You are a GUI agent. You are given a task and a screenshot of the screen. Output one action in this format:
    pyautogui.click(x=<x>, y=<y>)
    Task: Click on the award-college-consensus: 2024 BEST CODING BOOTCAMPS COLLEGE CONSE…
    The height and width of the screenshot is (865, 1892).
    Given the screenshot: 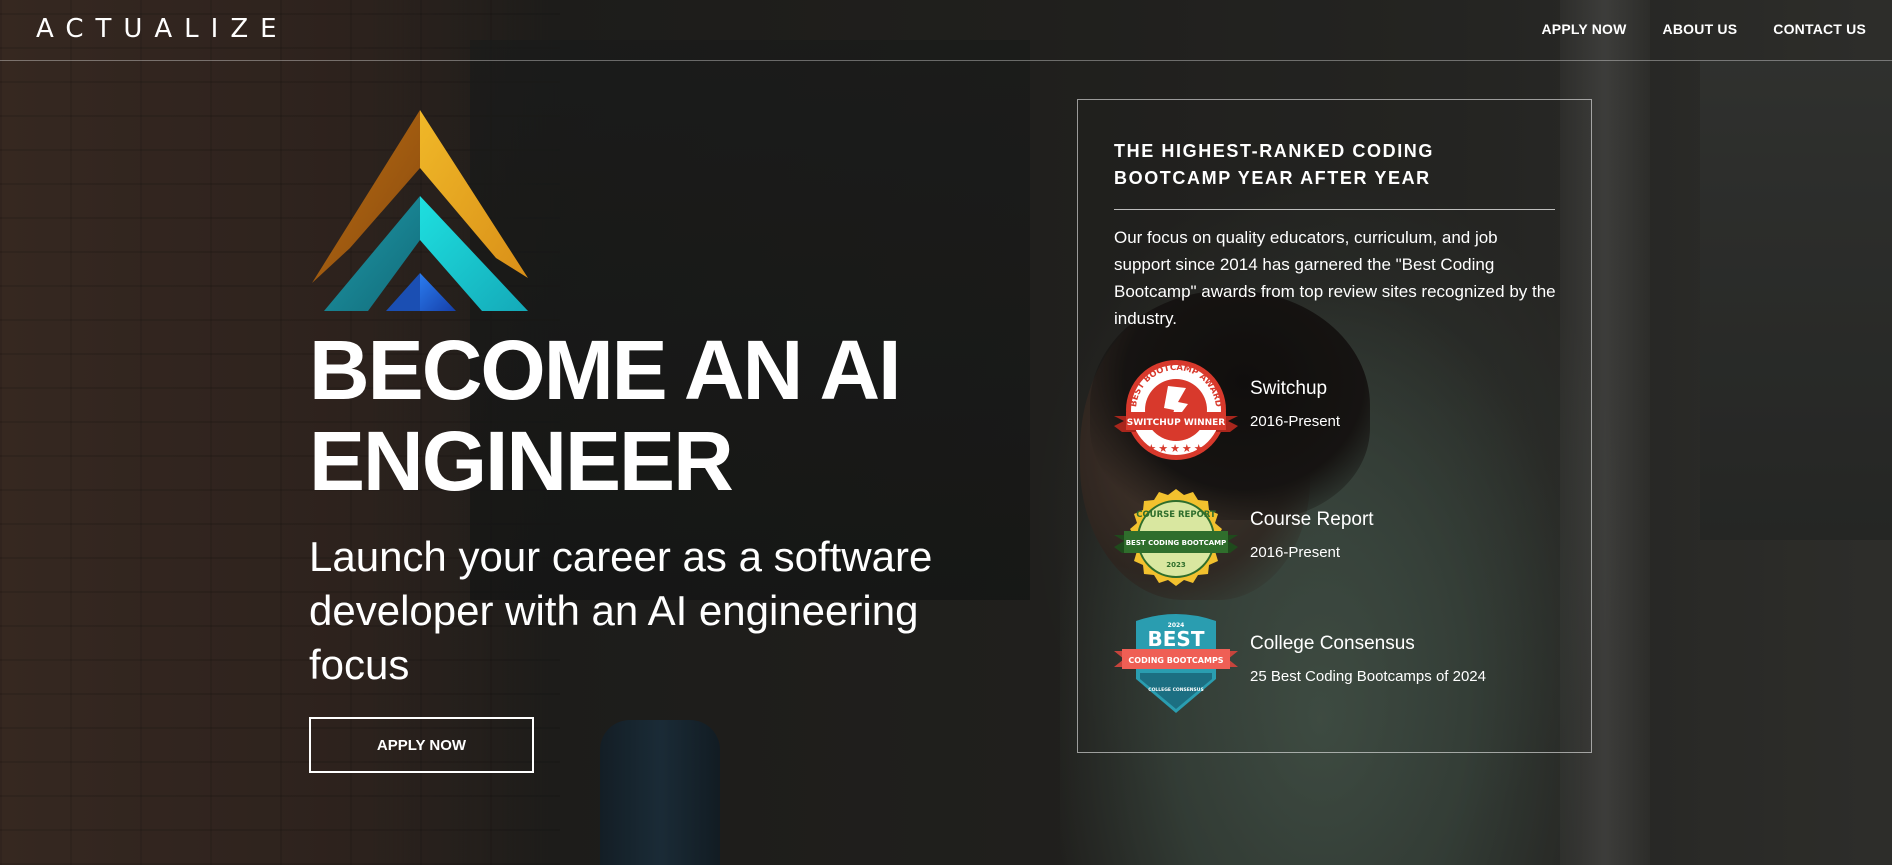 What is the action you would take?
    pyautogui.click(x=1339, y=668)
    